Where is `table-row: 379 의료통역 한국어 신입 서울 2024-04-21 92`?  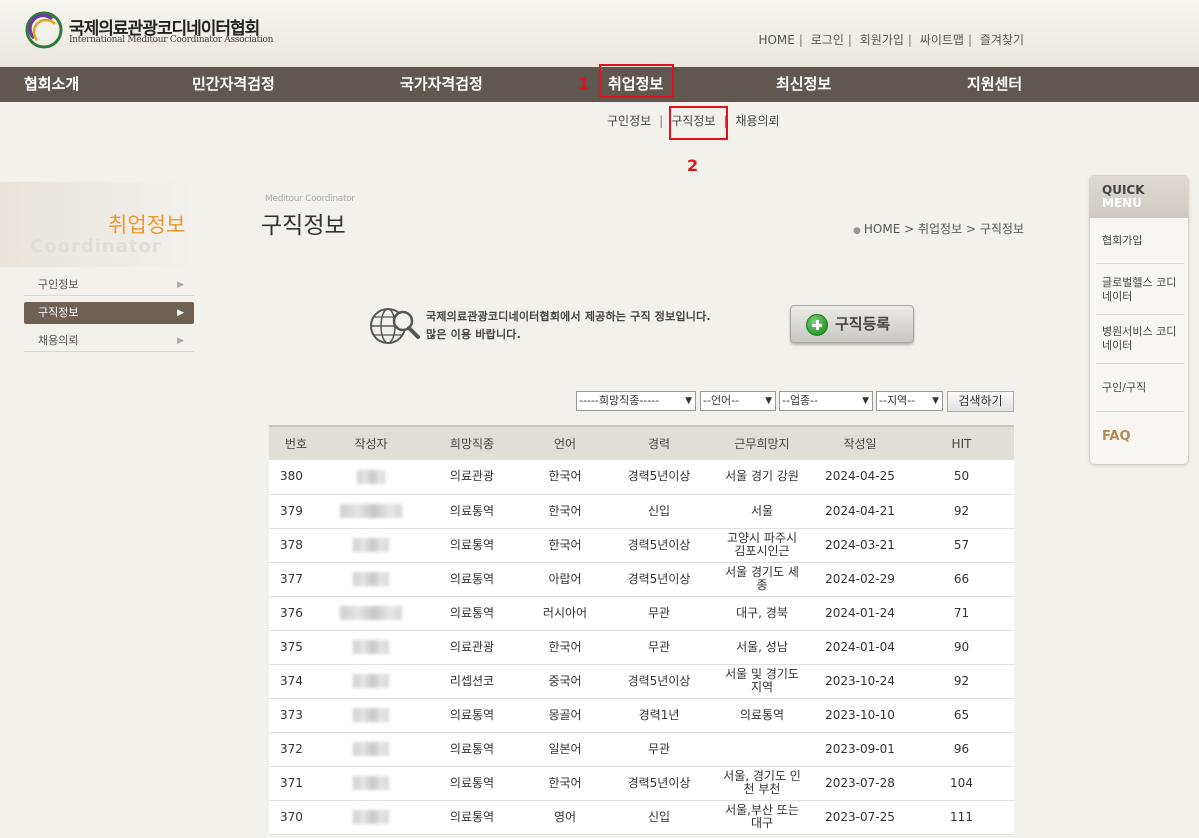 table-row: 379 의료통역 한국어 신입 서울 2024-04-21 92 is located at coordinates (641, 511).